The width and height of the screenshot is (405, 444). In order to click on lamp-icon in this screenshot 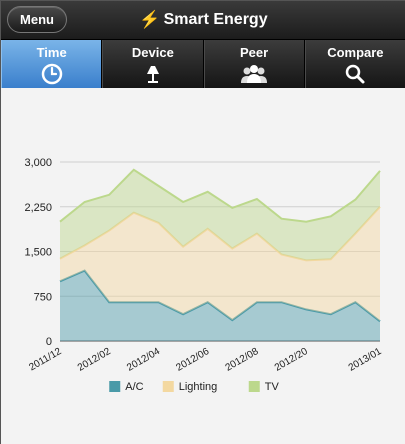, I will do `click(153, 74)`.